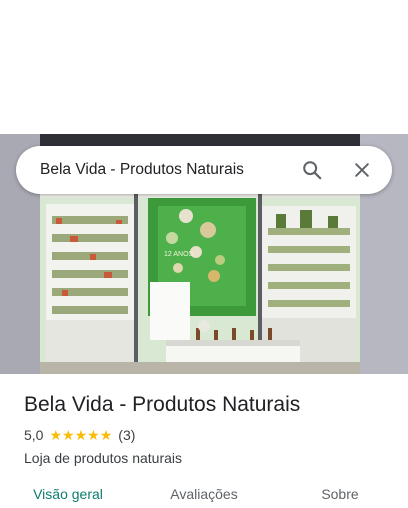  What do you see at coordinates (209, 435) in the screenshot?
I see `rating-row: 5,0 ★ ★ ★ ★ ★ (3)` at bounding box center [209, 435].